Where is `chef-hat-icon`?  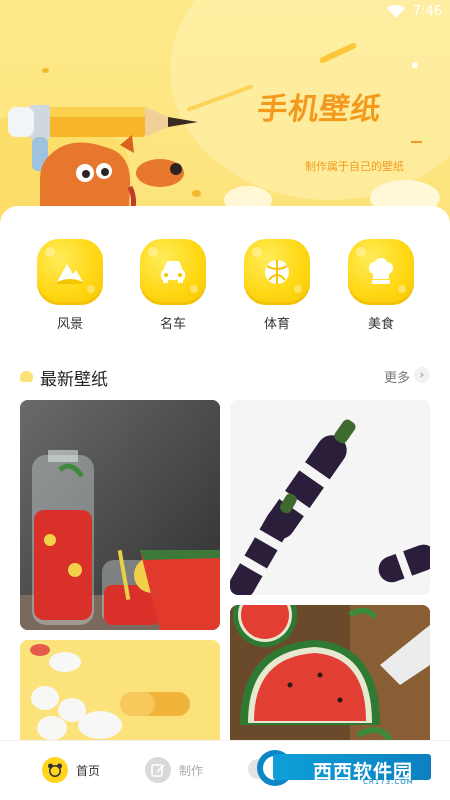
chef-hat-icon is located at coordinates (381, 271).